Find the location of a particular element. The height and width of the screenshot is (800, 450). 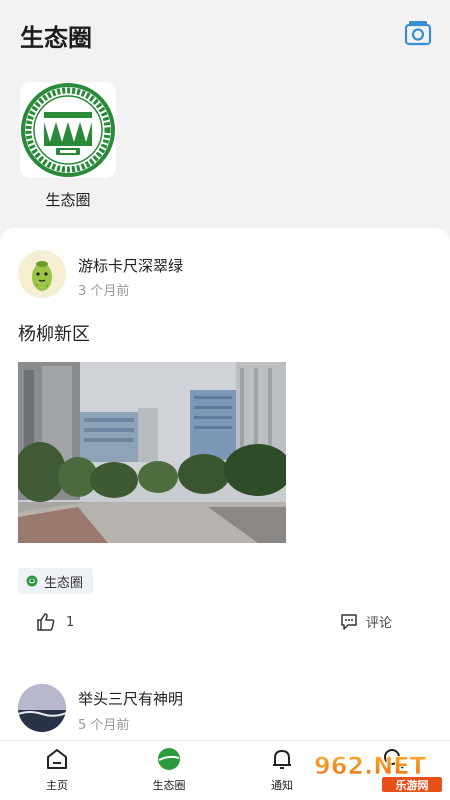

circle-item-ecosphere is located at coordinates (68, 130).